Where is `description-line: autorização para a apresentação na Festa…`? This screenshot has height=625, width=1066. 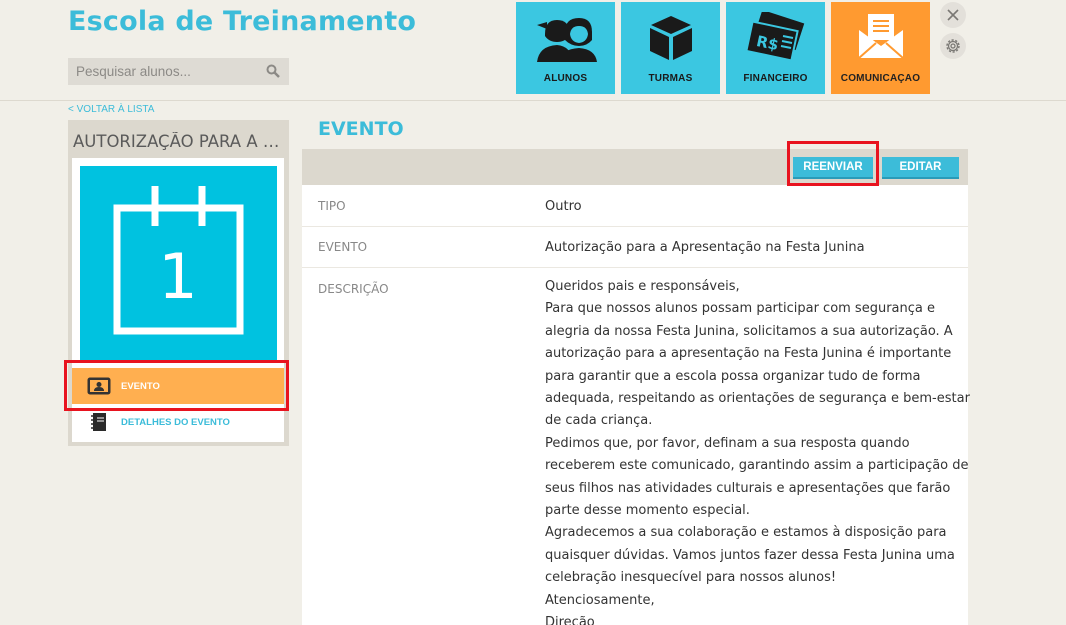
description-line: autorização para a apresentação na Festa… is located at coordinates (748, 354).